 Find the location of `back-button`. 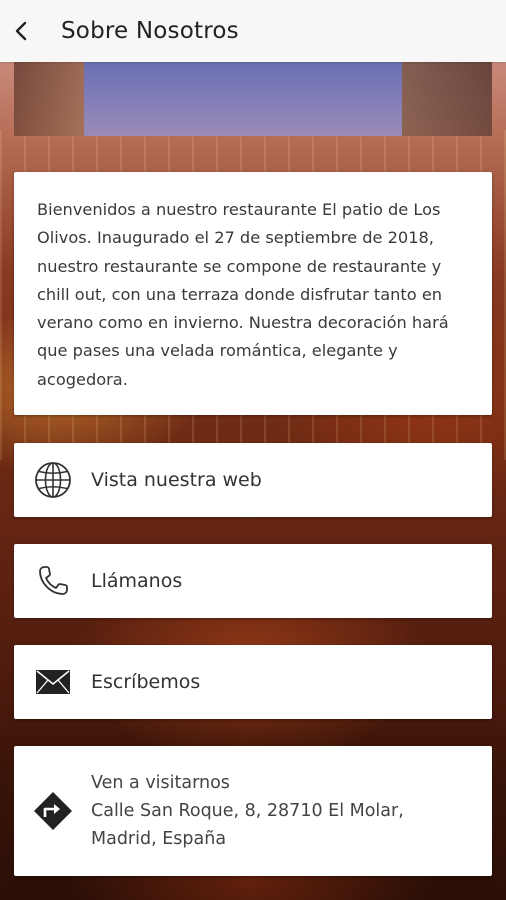

back-button is located at coordinates (22, 31).